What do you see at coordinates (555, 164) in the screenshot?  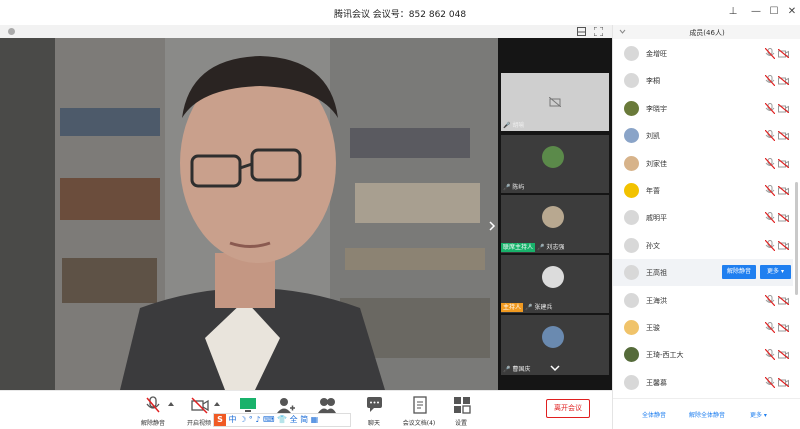 I see `thumbnail-participant: 🎤 陈屿` at bounding box center [555, 164].